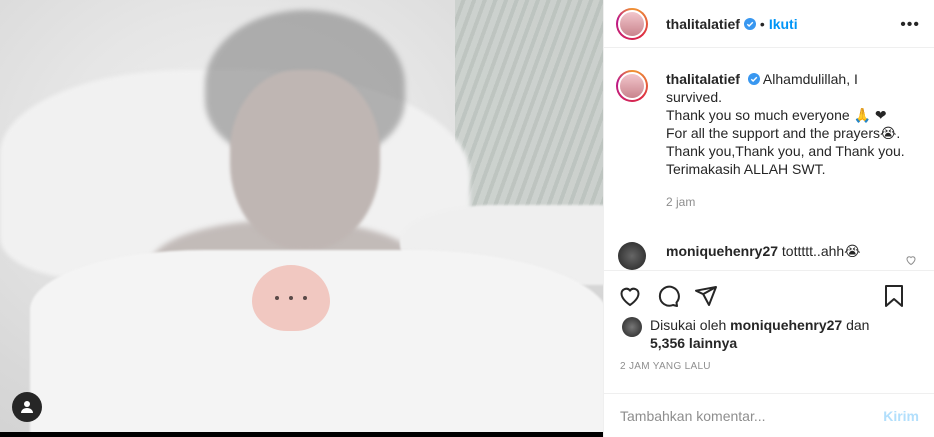  I want to click on commenter-avatar, so click(632, 256).